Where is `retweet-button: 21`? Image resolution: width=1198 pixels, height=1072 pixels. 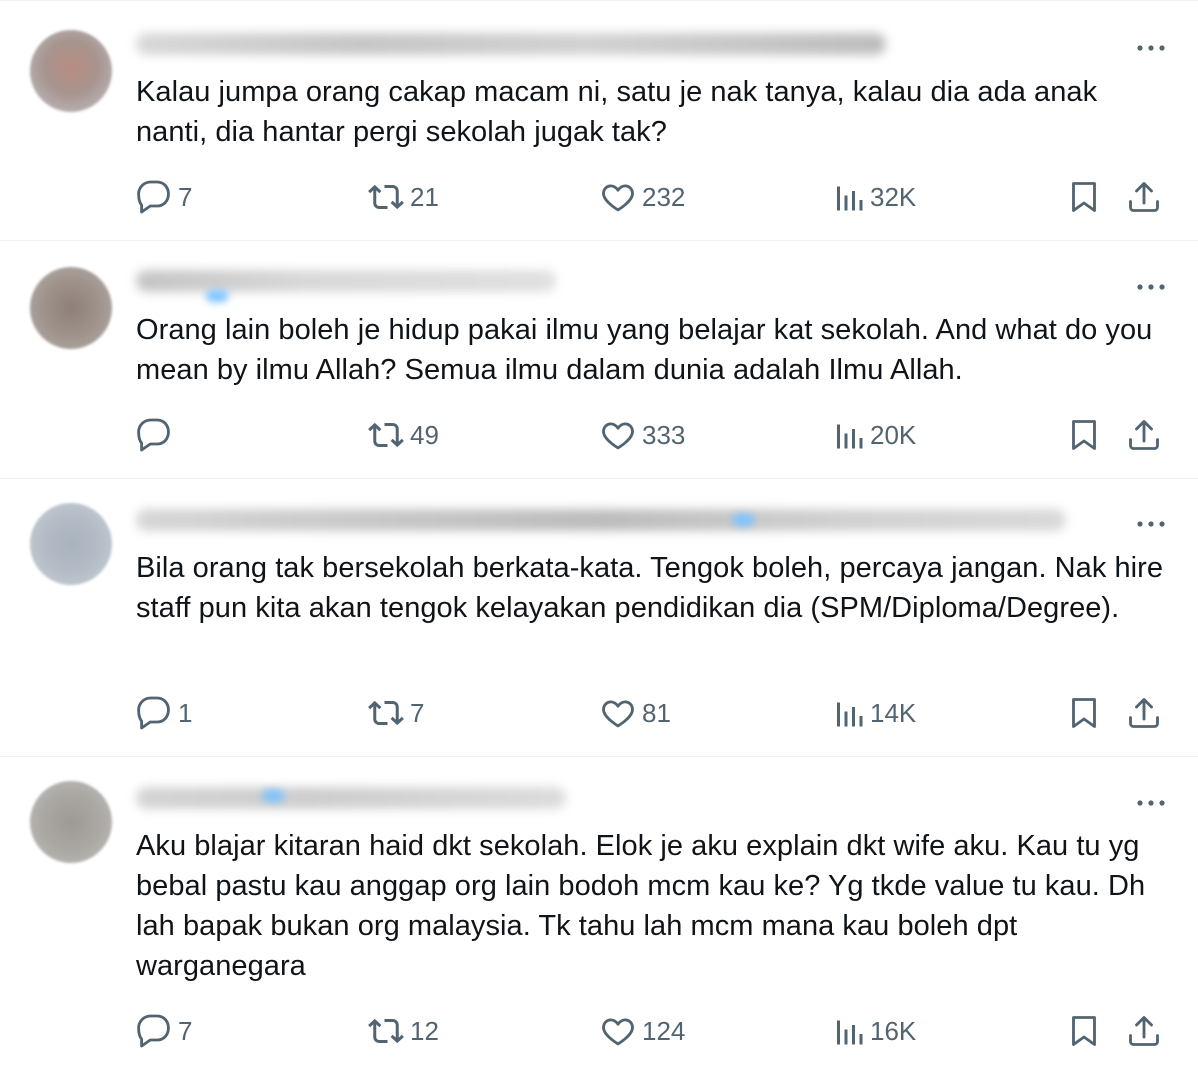
retweet-button: 21 is located at coordinates (403, 197).